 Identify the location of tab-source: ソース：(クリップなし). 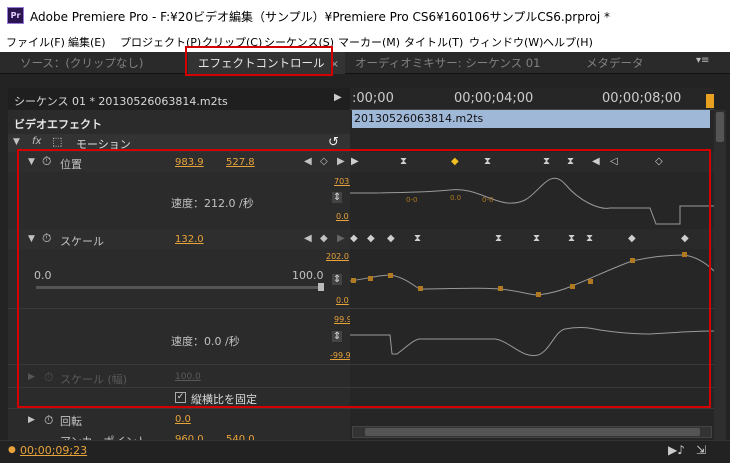
(81, 63).